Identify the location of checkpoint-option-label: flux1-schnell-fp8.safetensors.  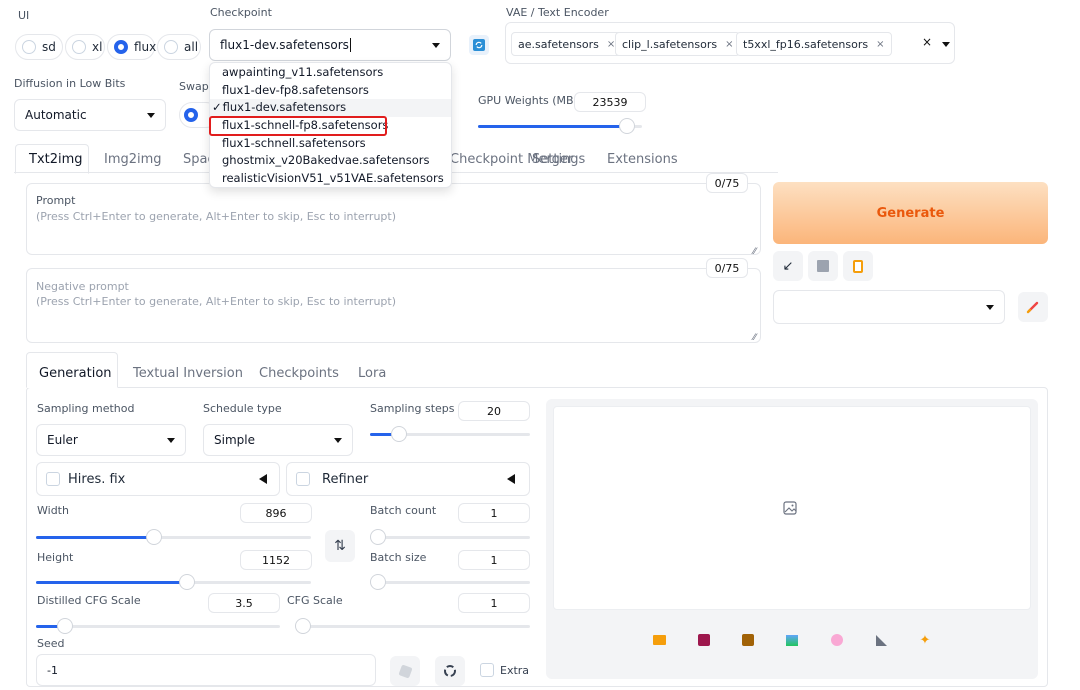
(305, 125).